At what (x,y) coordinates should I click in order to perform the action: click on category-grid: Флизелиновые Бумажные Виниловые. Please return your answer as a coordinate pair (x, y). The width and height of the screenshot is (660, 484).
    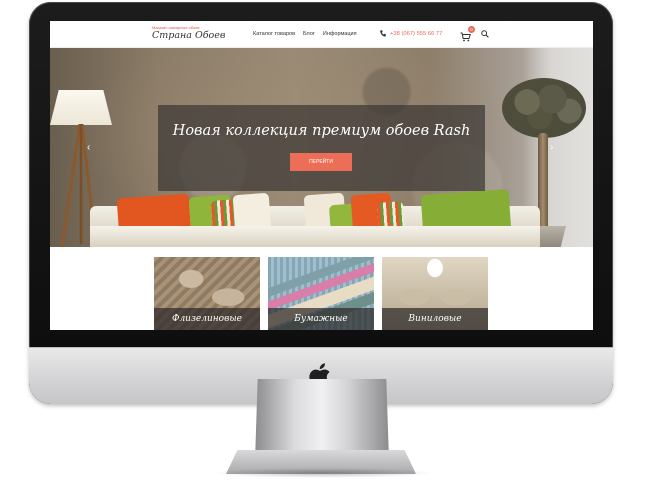
    Looking at the image, I should click on (321, 288).